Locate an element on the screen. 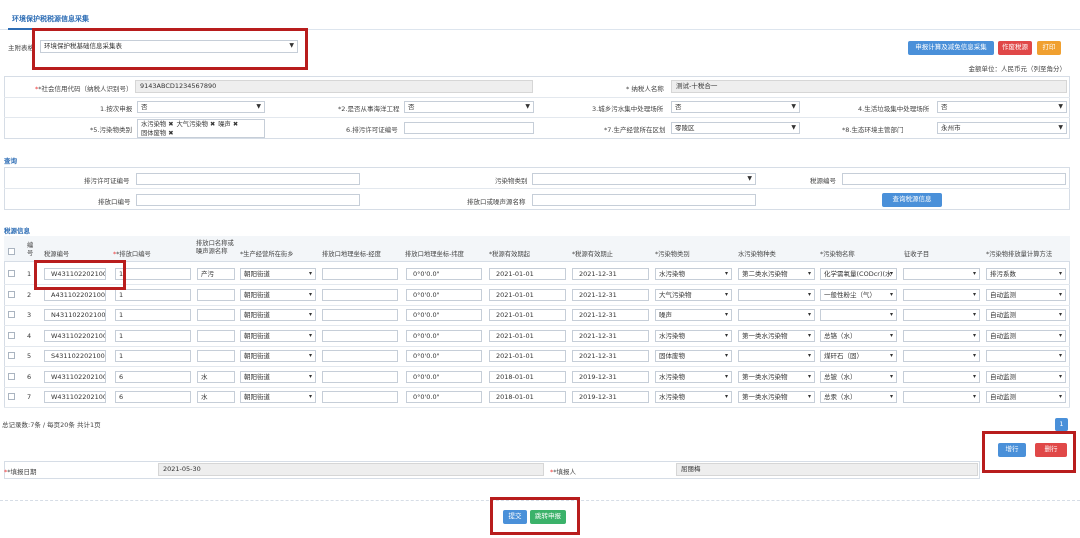 The image size is (1080, 538). cell-outlet-name-input: 水 is located at coordinates (216, 397).